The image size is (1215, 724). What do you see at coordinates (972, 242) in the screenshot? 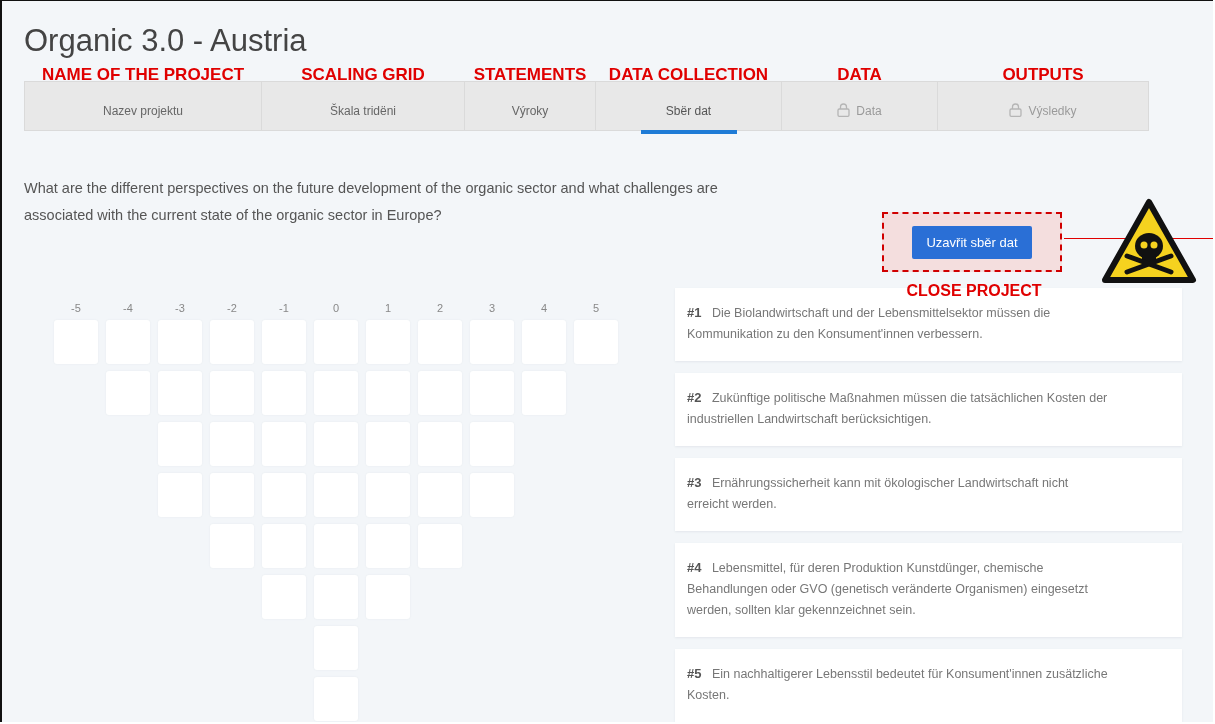
I see `close-collection-button: Uzavřit sběr dat` at bounding box center [972, 242].